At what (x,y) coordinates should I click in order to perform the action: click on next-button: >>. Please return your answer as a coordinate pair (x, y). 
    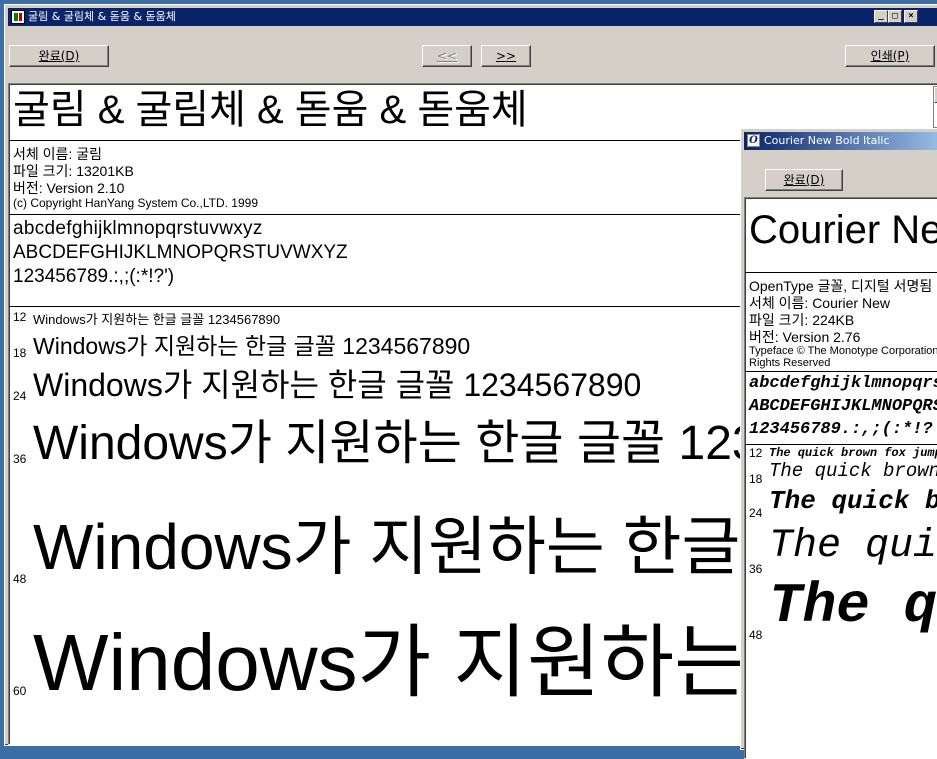
    Looking at the image, I should click on (506, 56).